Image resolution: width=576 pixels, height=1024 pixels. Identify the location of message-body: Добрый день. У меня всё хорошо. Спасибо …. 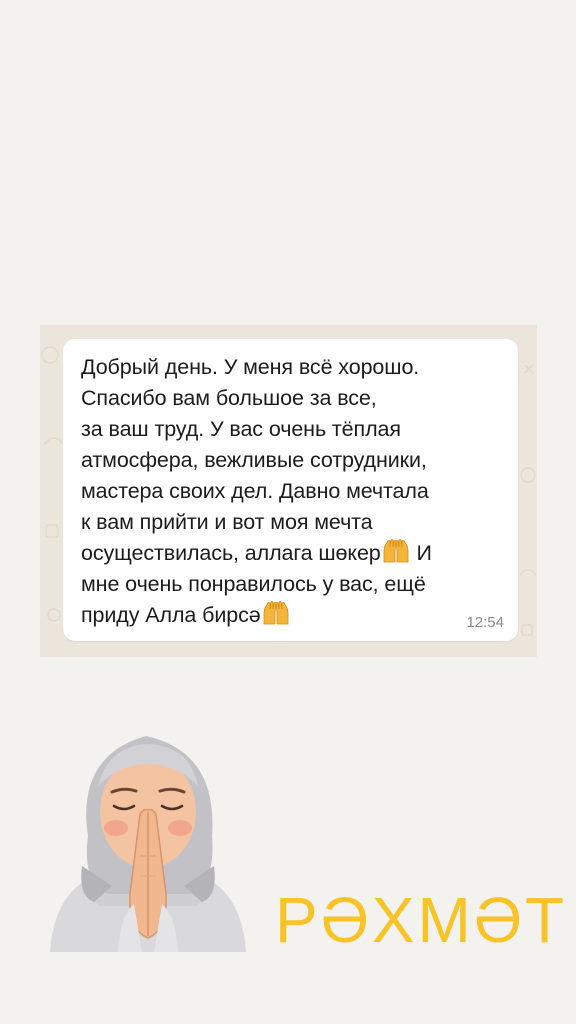
(255, 444).